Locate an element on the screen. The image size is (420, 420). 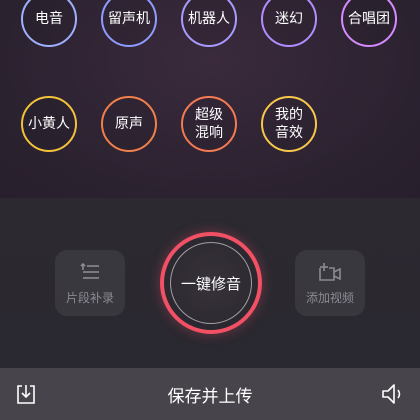
effect-label: 原声 is located at coordinates (129, 124).